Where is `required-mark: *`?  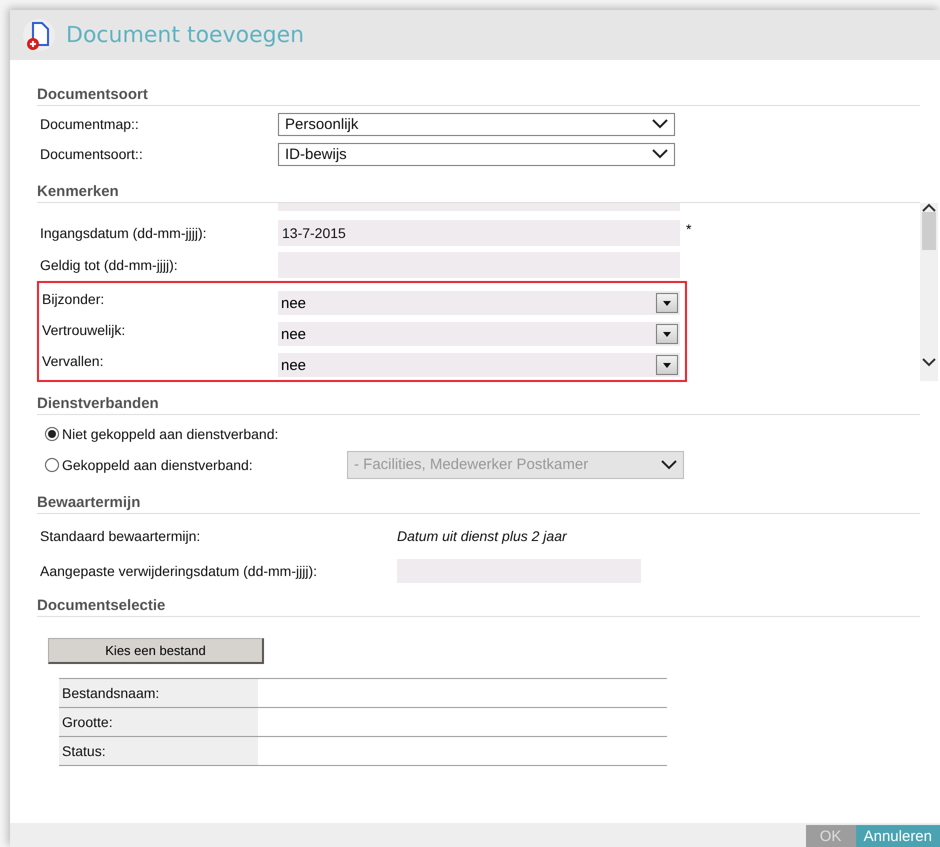 required-mark: * is located at coordinates (689, 229).